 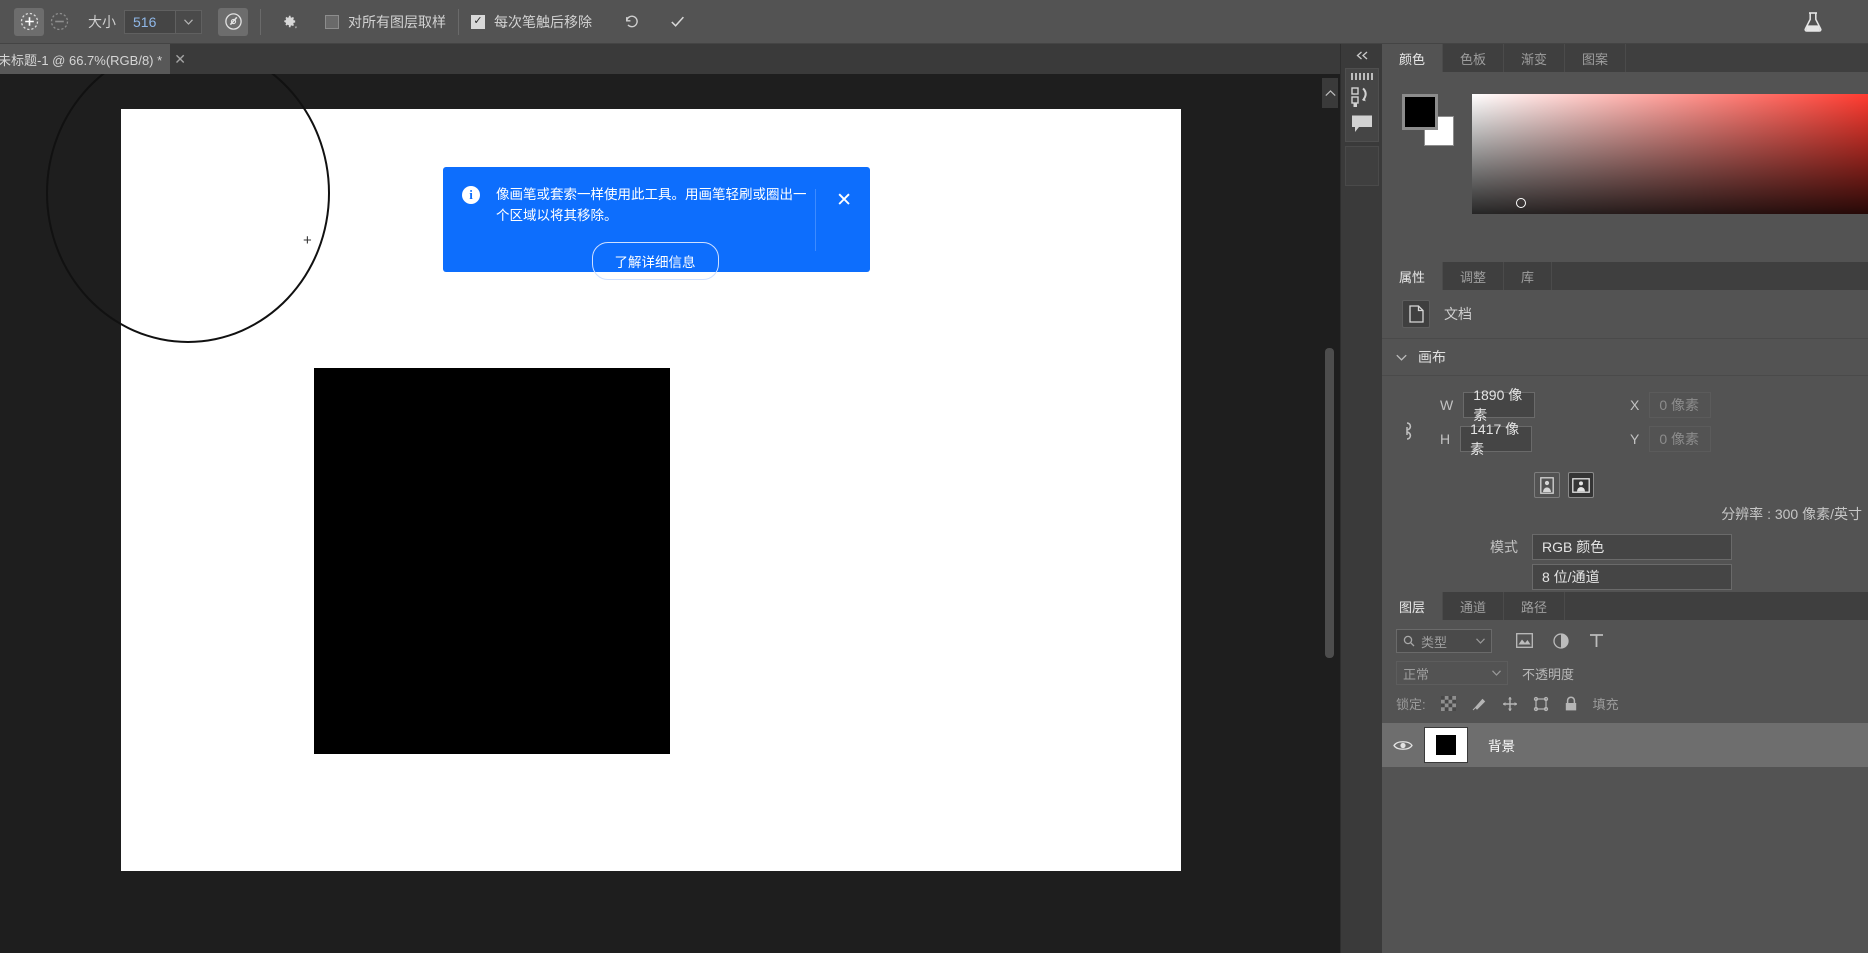 What do you see at coordinates (1571, 704) in the screenshot?
I see `lock-all-icon` at bounding box center [1571, 704].